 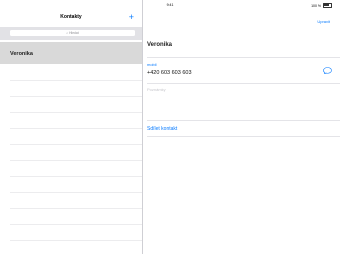 I want to click on message-icon, so click(x=327, y=70).